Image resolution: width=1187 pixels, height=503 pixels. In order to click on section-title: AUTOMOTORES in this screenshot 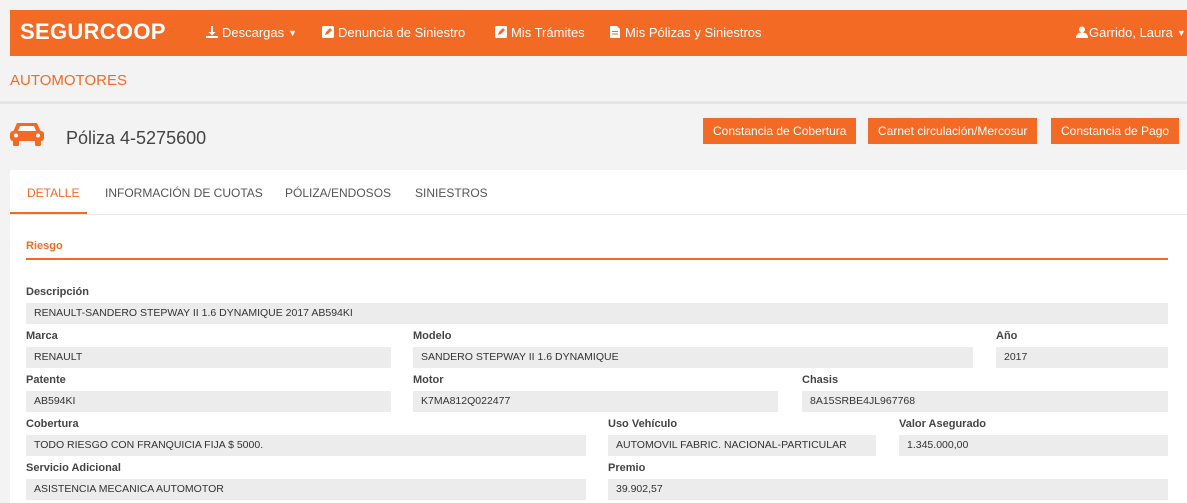, I will do `click(68, 80)`.